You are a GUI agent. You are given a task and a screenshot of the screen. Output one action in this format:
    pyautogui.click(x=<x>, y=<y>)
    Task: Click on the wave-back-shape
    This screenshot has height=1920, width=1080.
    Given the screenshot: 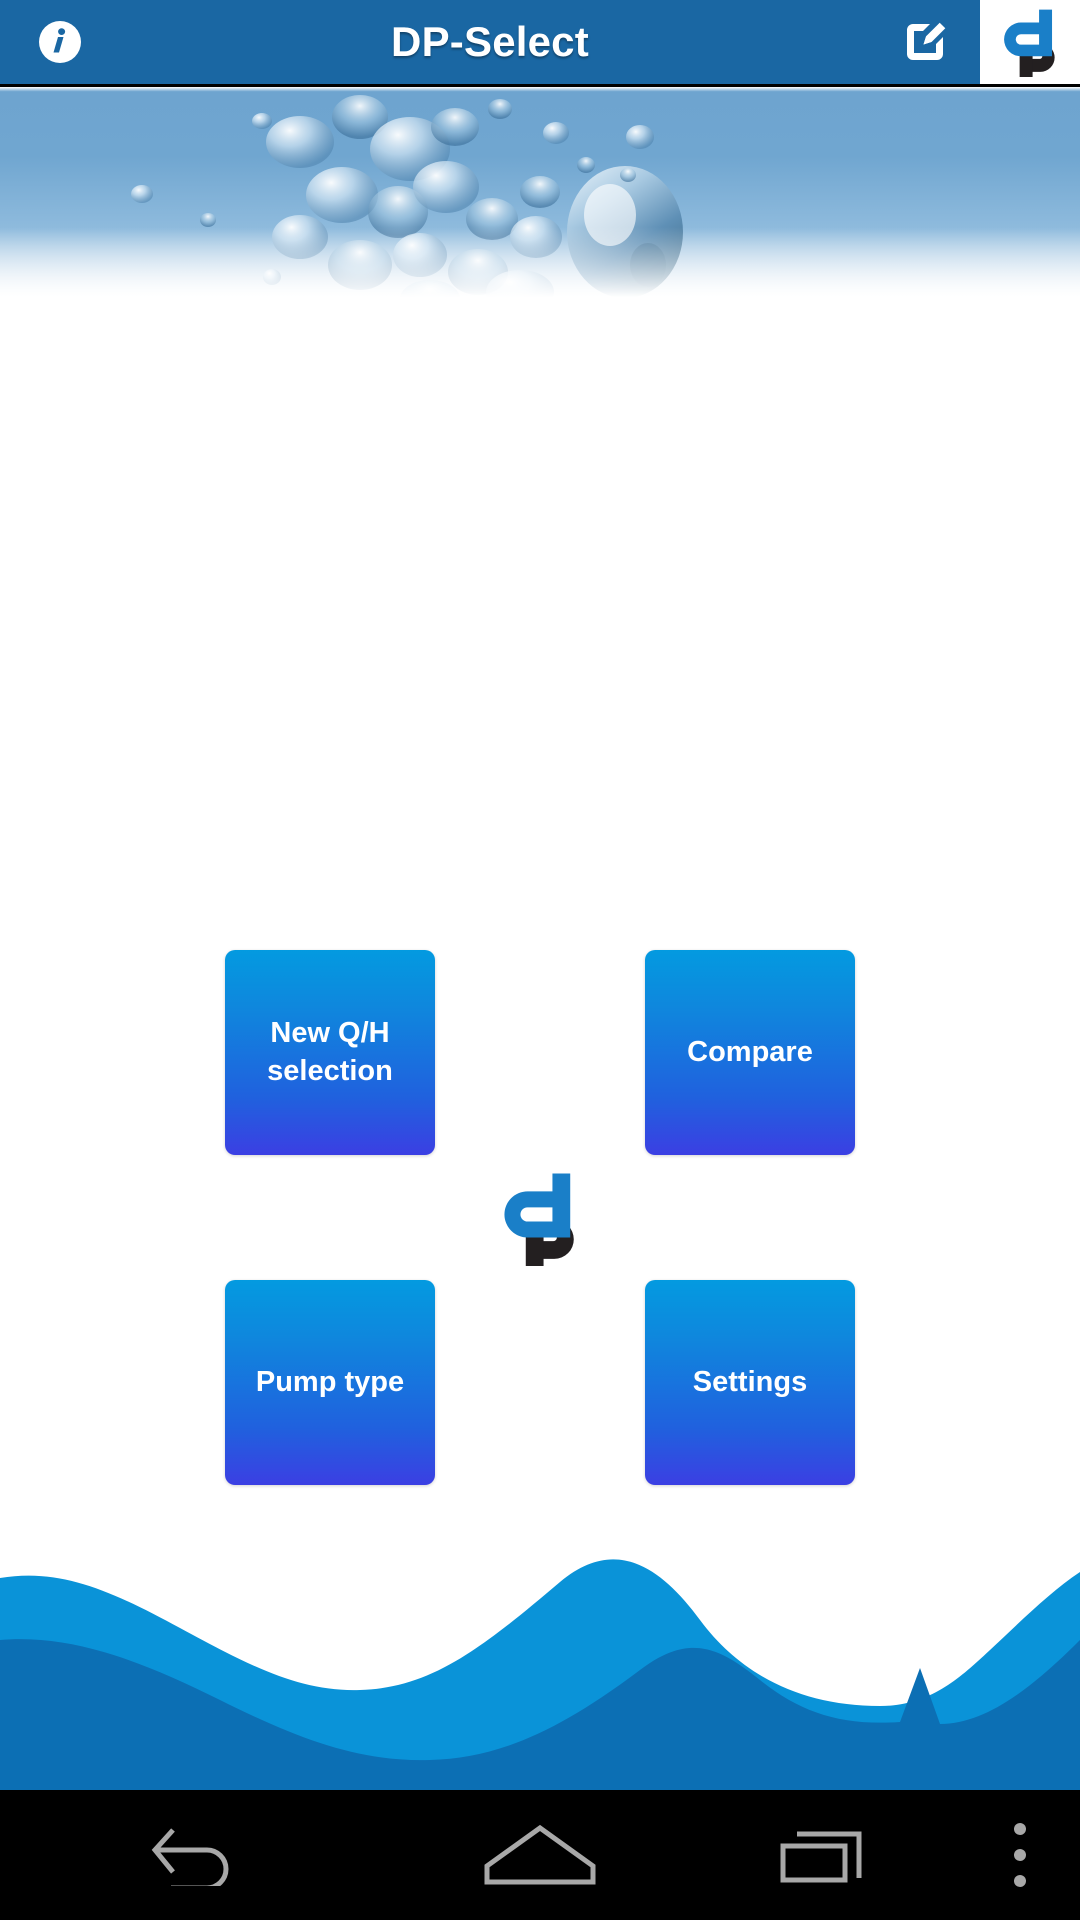 What is the action you would take?
    pyautogui.click(x=540, y=1674)
    